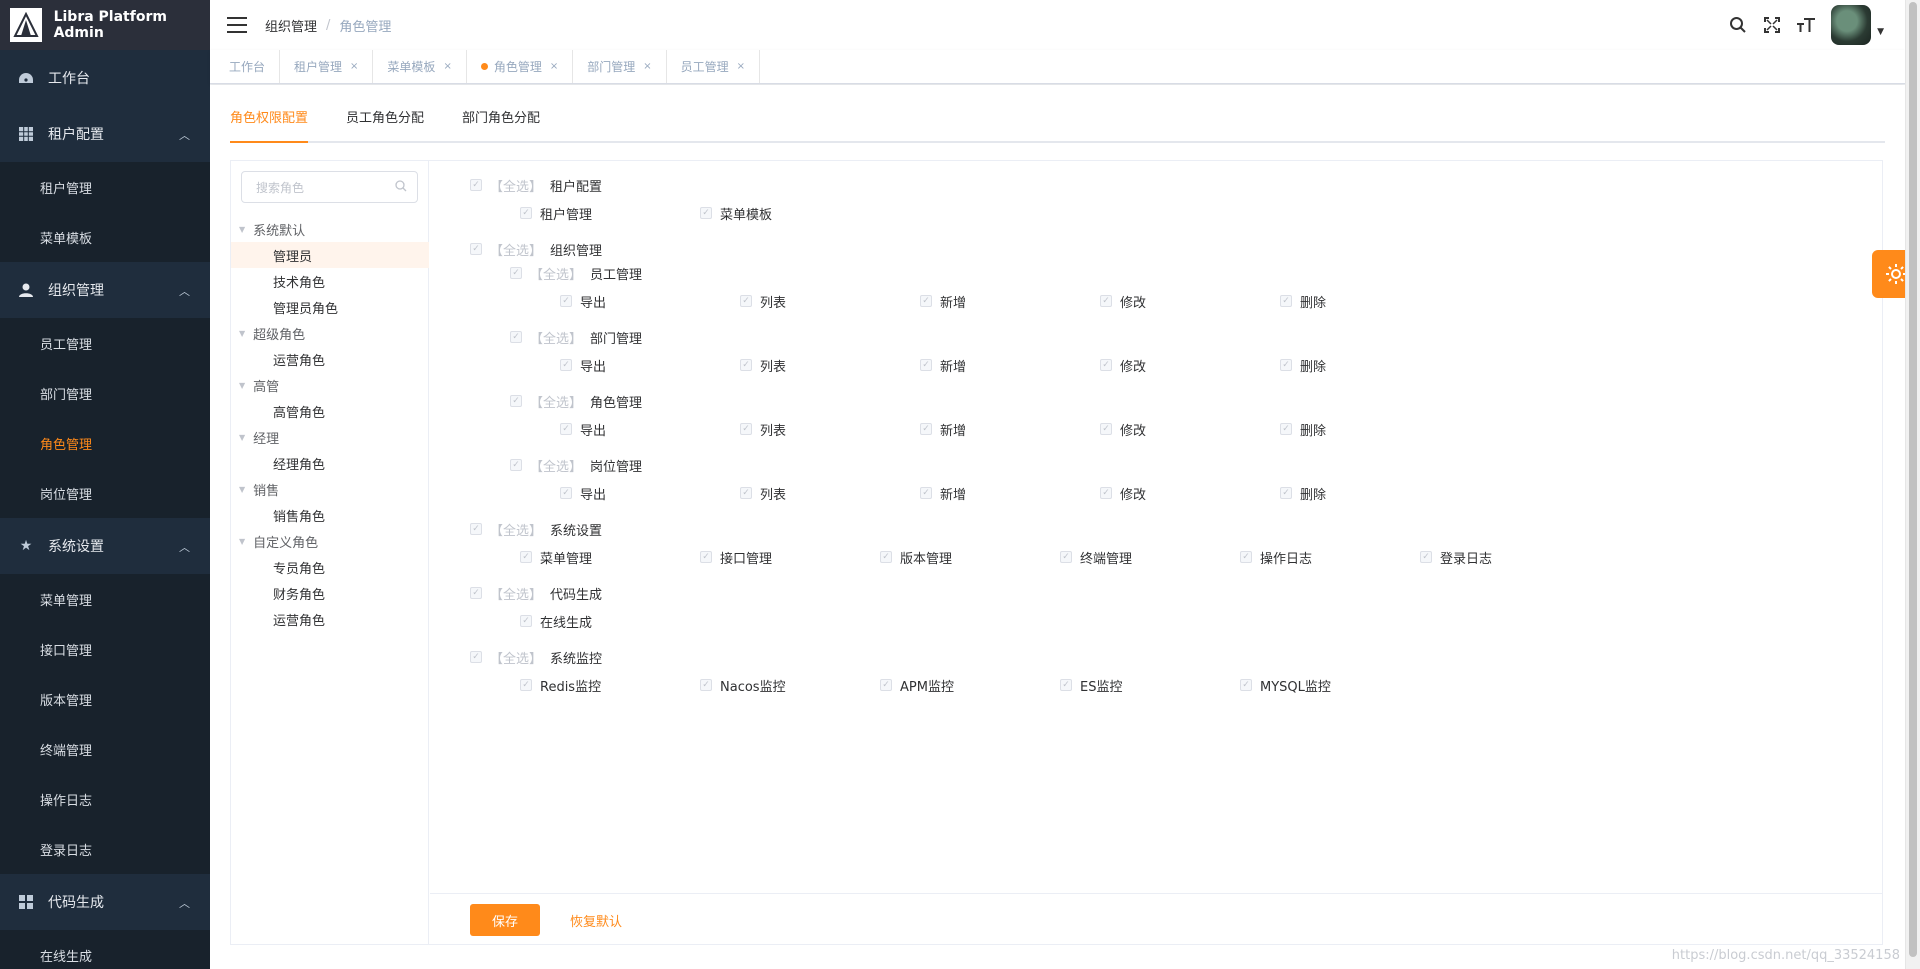  Describe the element at coordinates (596, 920) in the screenshot. I see `reset-default-button: 恢复默认` at that location.